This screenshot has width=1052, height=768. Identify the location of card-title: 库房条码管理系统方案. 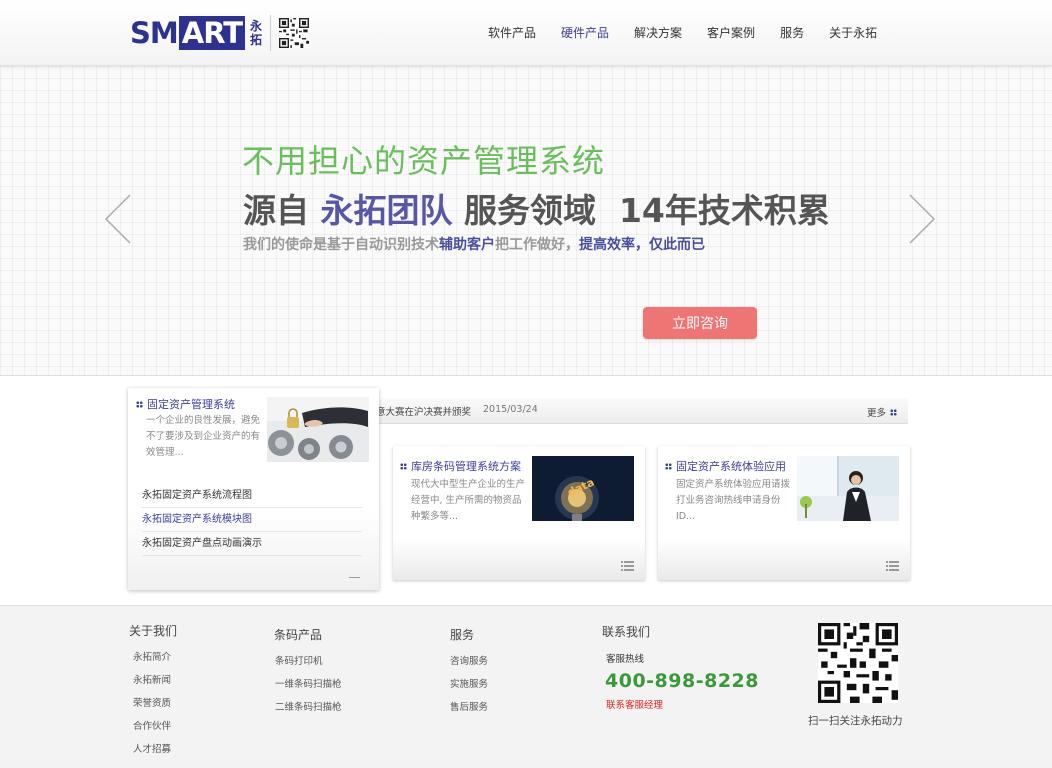
(460, 466).